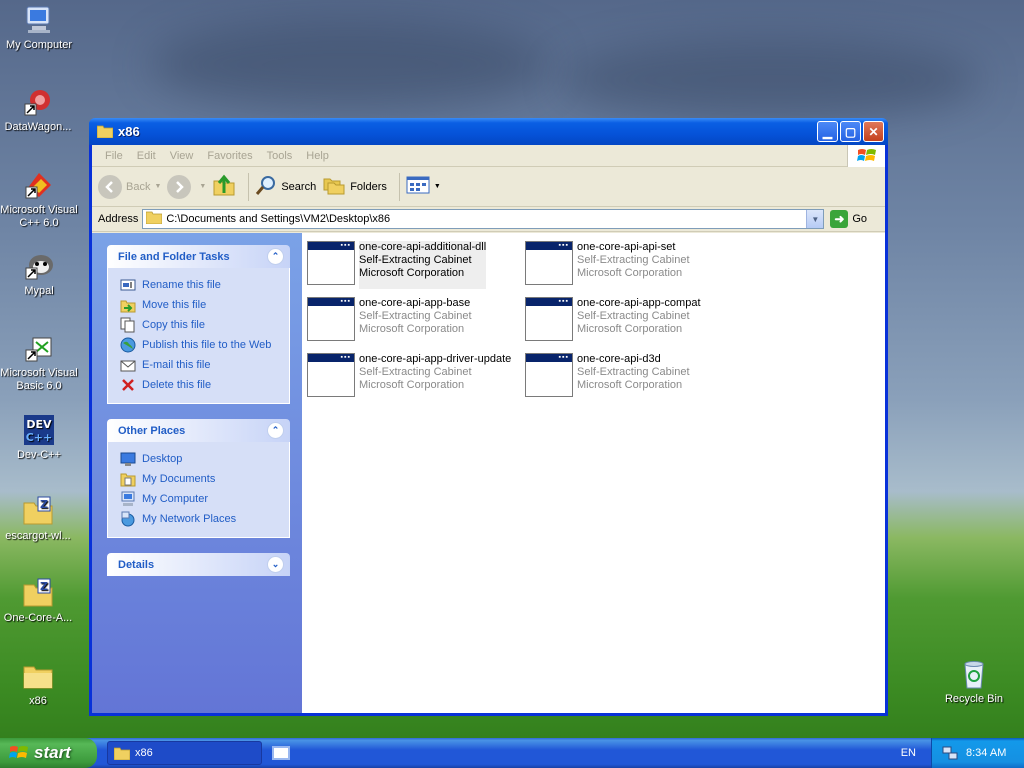 This screenshot has height=768, width=1024. Describe the element at coordinates (38, 102) in the screenshot. I see `datawagon-icon` at that location.